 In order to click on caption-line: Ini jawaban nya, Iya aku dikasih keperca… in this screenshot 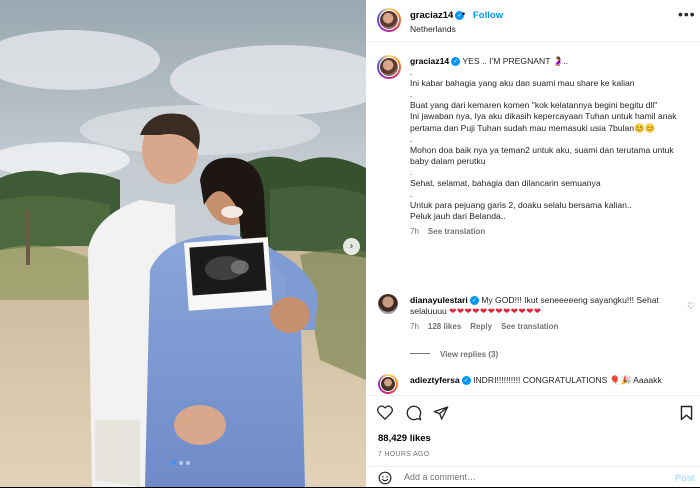, I will do `click(544, 122)`.